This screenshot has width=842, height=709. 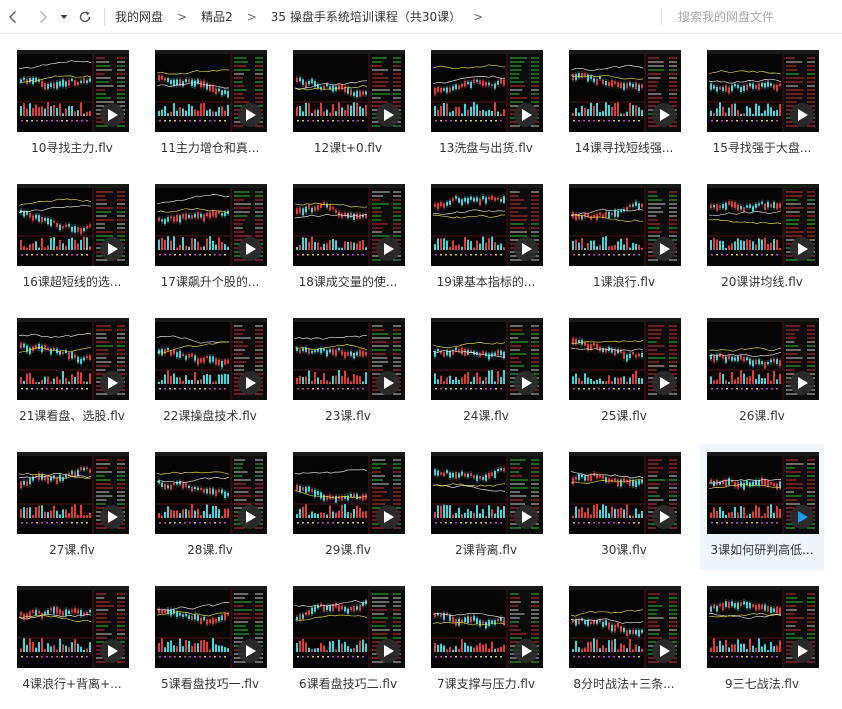 What do you see at coordinates (762, 373) in the screenshot?
I see `file-item: 26课.flv` at bounding box center [762, 373].